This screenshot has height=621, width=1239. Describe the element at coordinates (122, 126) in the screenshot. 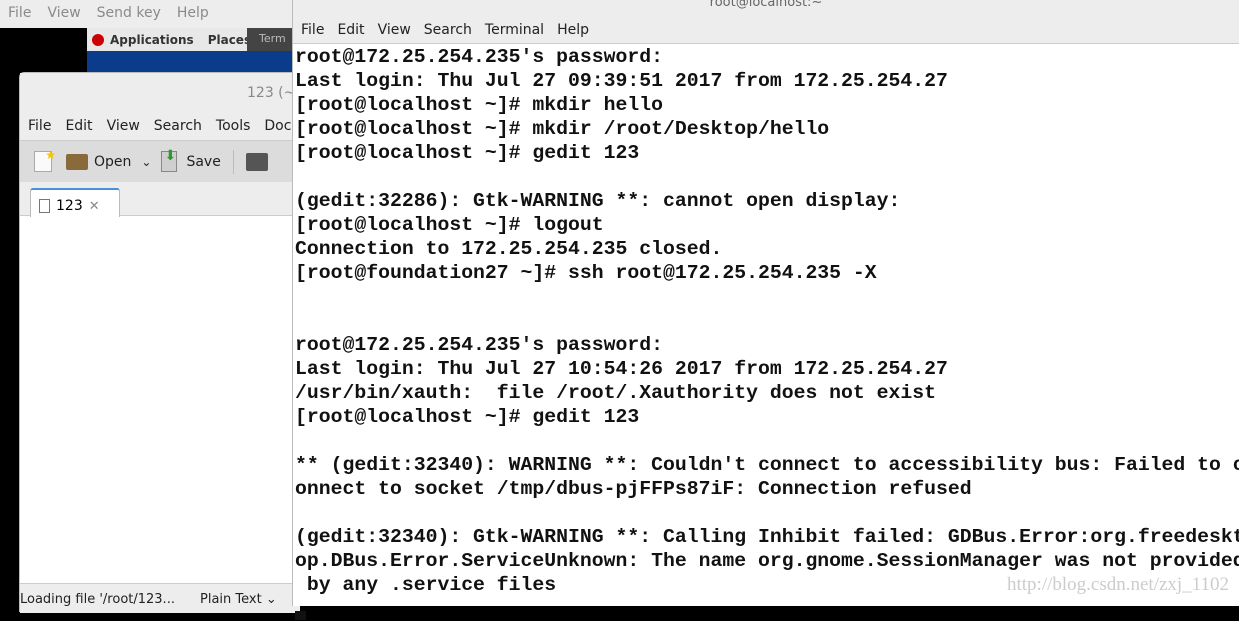

I see `gedit-menu-view: View` at that location.